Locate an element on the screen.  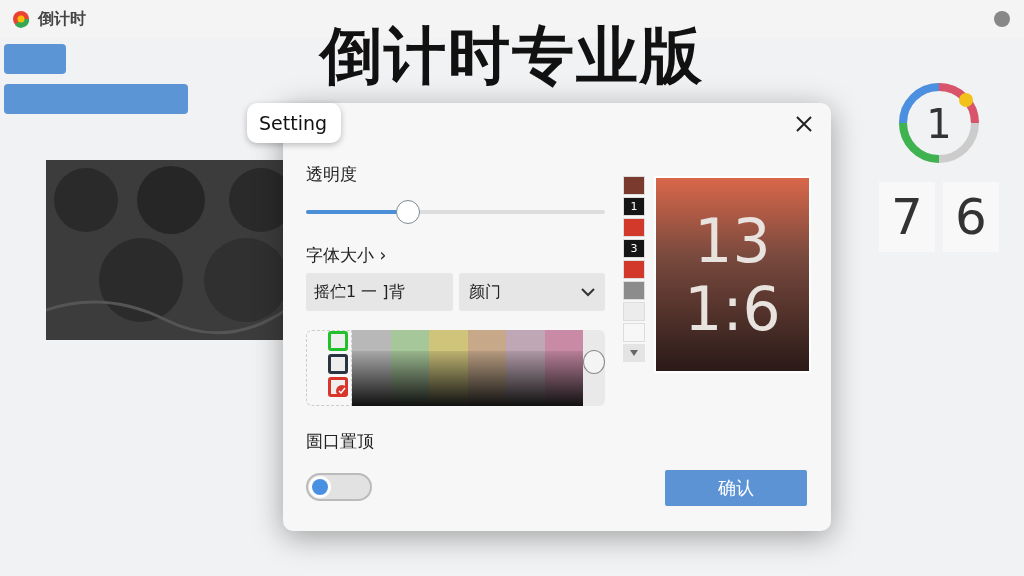
triangle-down-icon is located at coordinates (634, 353).